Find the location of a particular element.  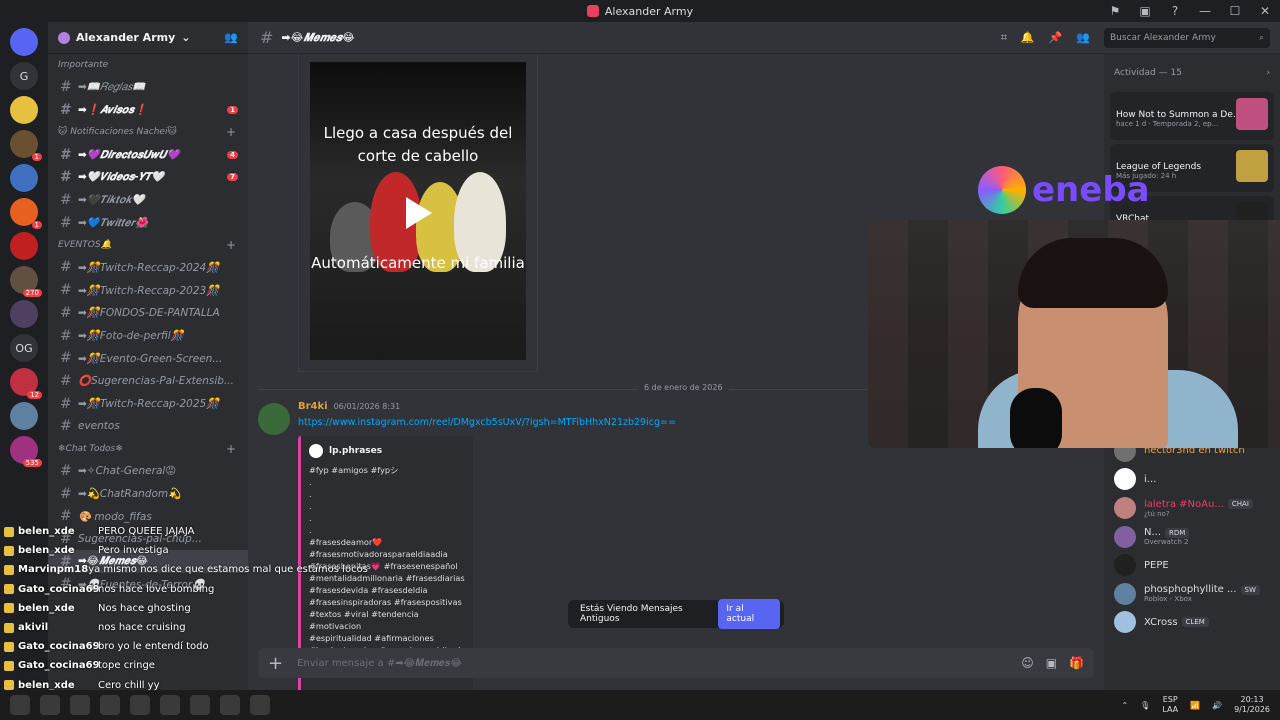

server-avatar is located at coordinates (64, 37).